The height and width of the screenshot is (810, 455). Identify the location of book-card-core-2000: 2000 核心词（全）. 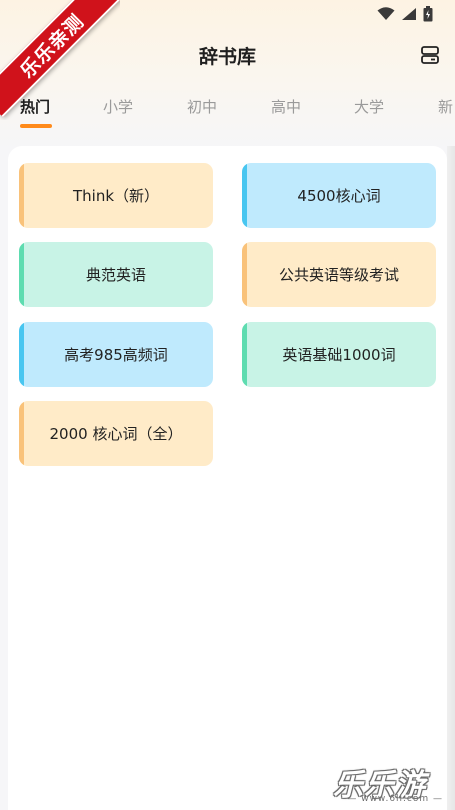
(116, 433).